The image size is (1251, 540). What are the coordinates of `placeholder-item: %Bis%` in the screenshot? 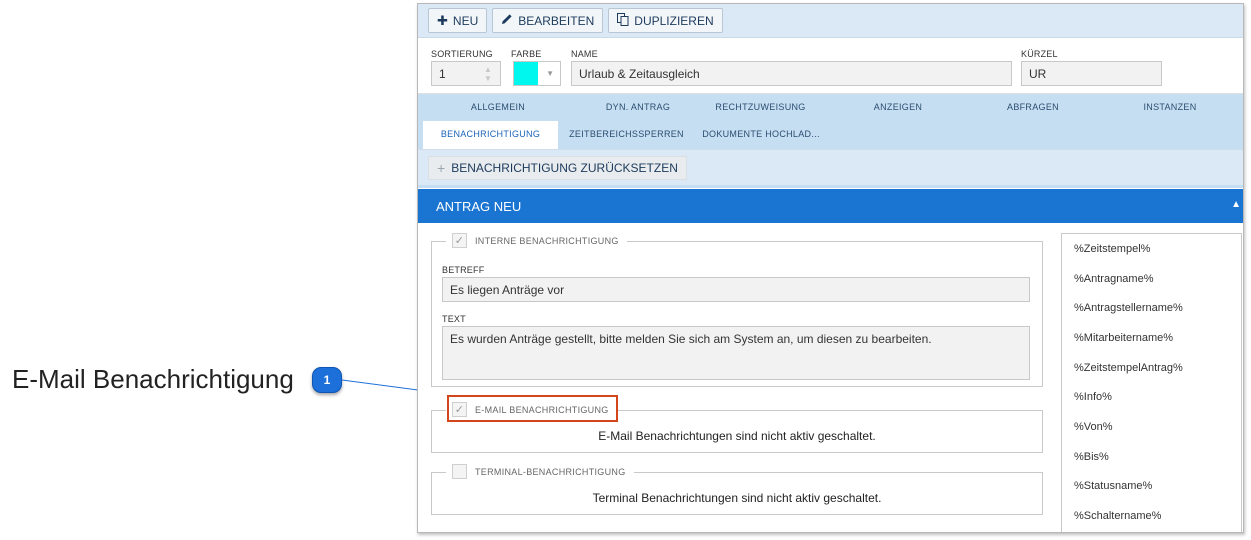 It's located at (1151, 457).